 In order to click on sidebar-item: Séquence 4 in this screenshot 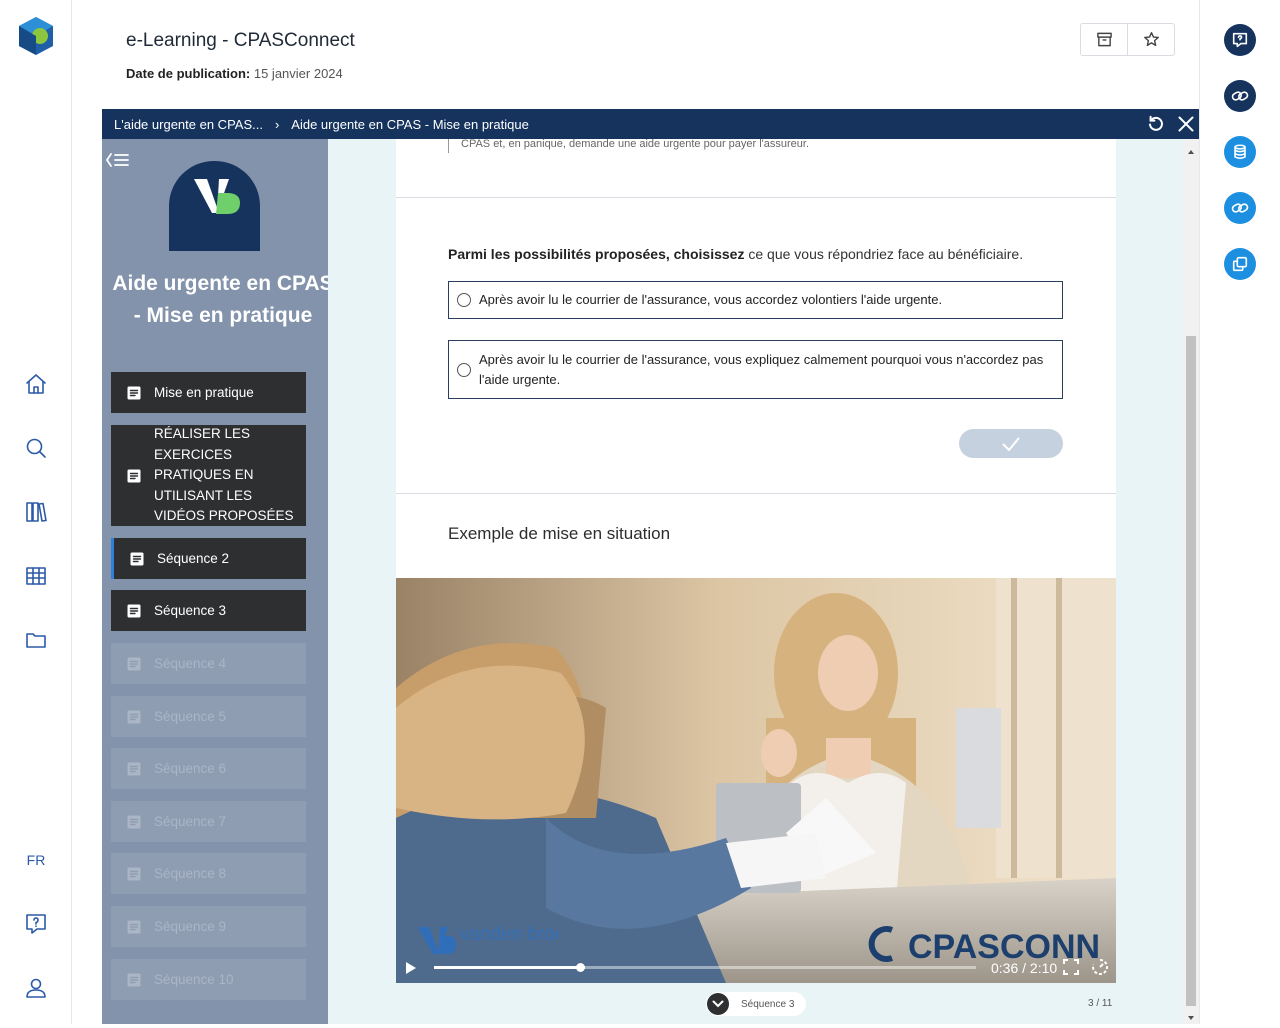, I will do `click(208, 663)`.